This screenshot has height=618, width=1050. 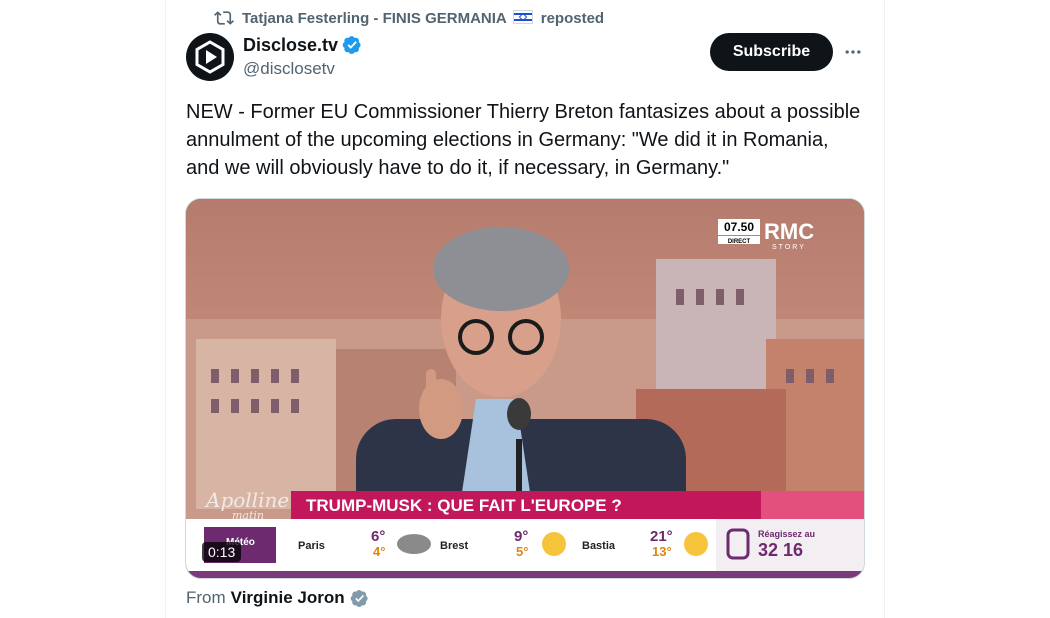 I want to click on svg-text: Bastia, so click(x=599, y=546).